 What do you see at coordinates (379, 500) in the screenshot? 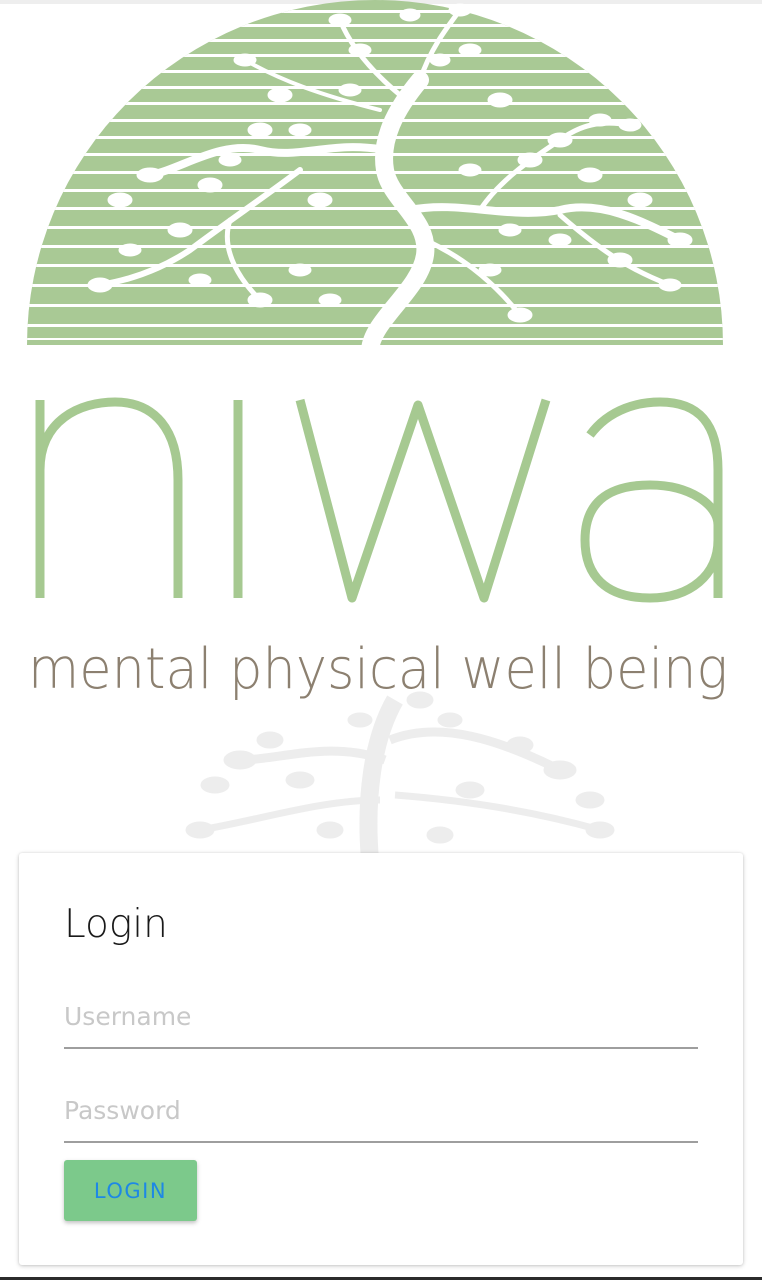
I see `niwa-wordmark` at bounding box center [379, 500].